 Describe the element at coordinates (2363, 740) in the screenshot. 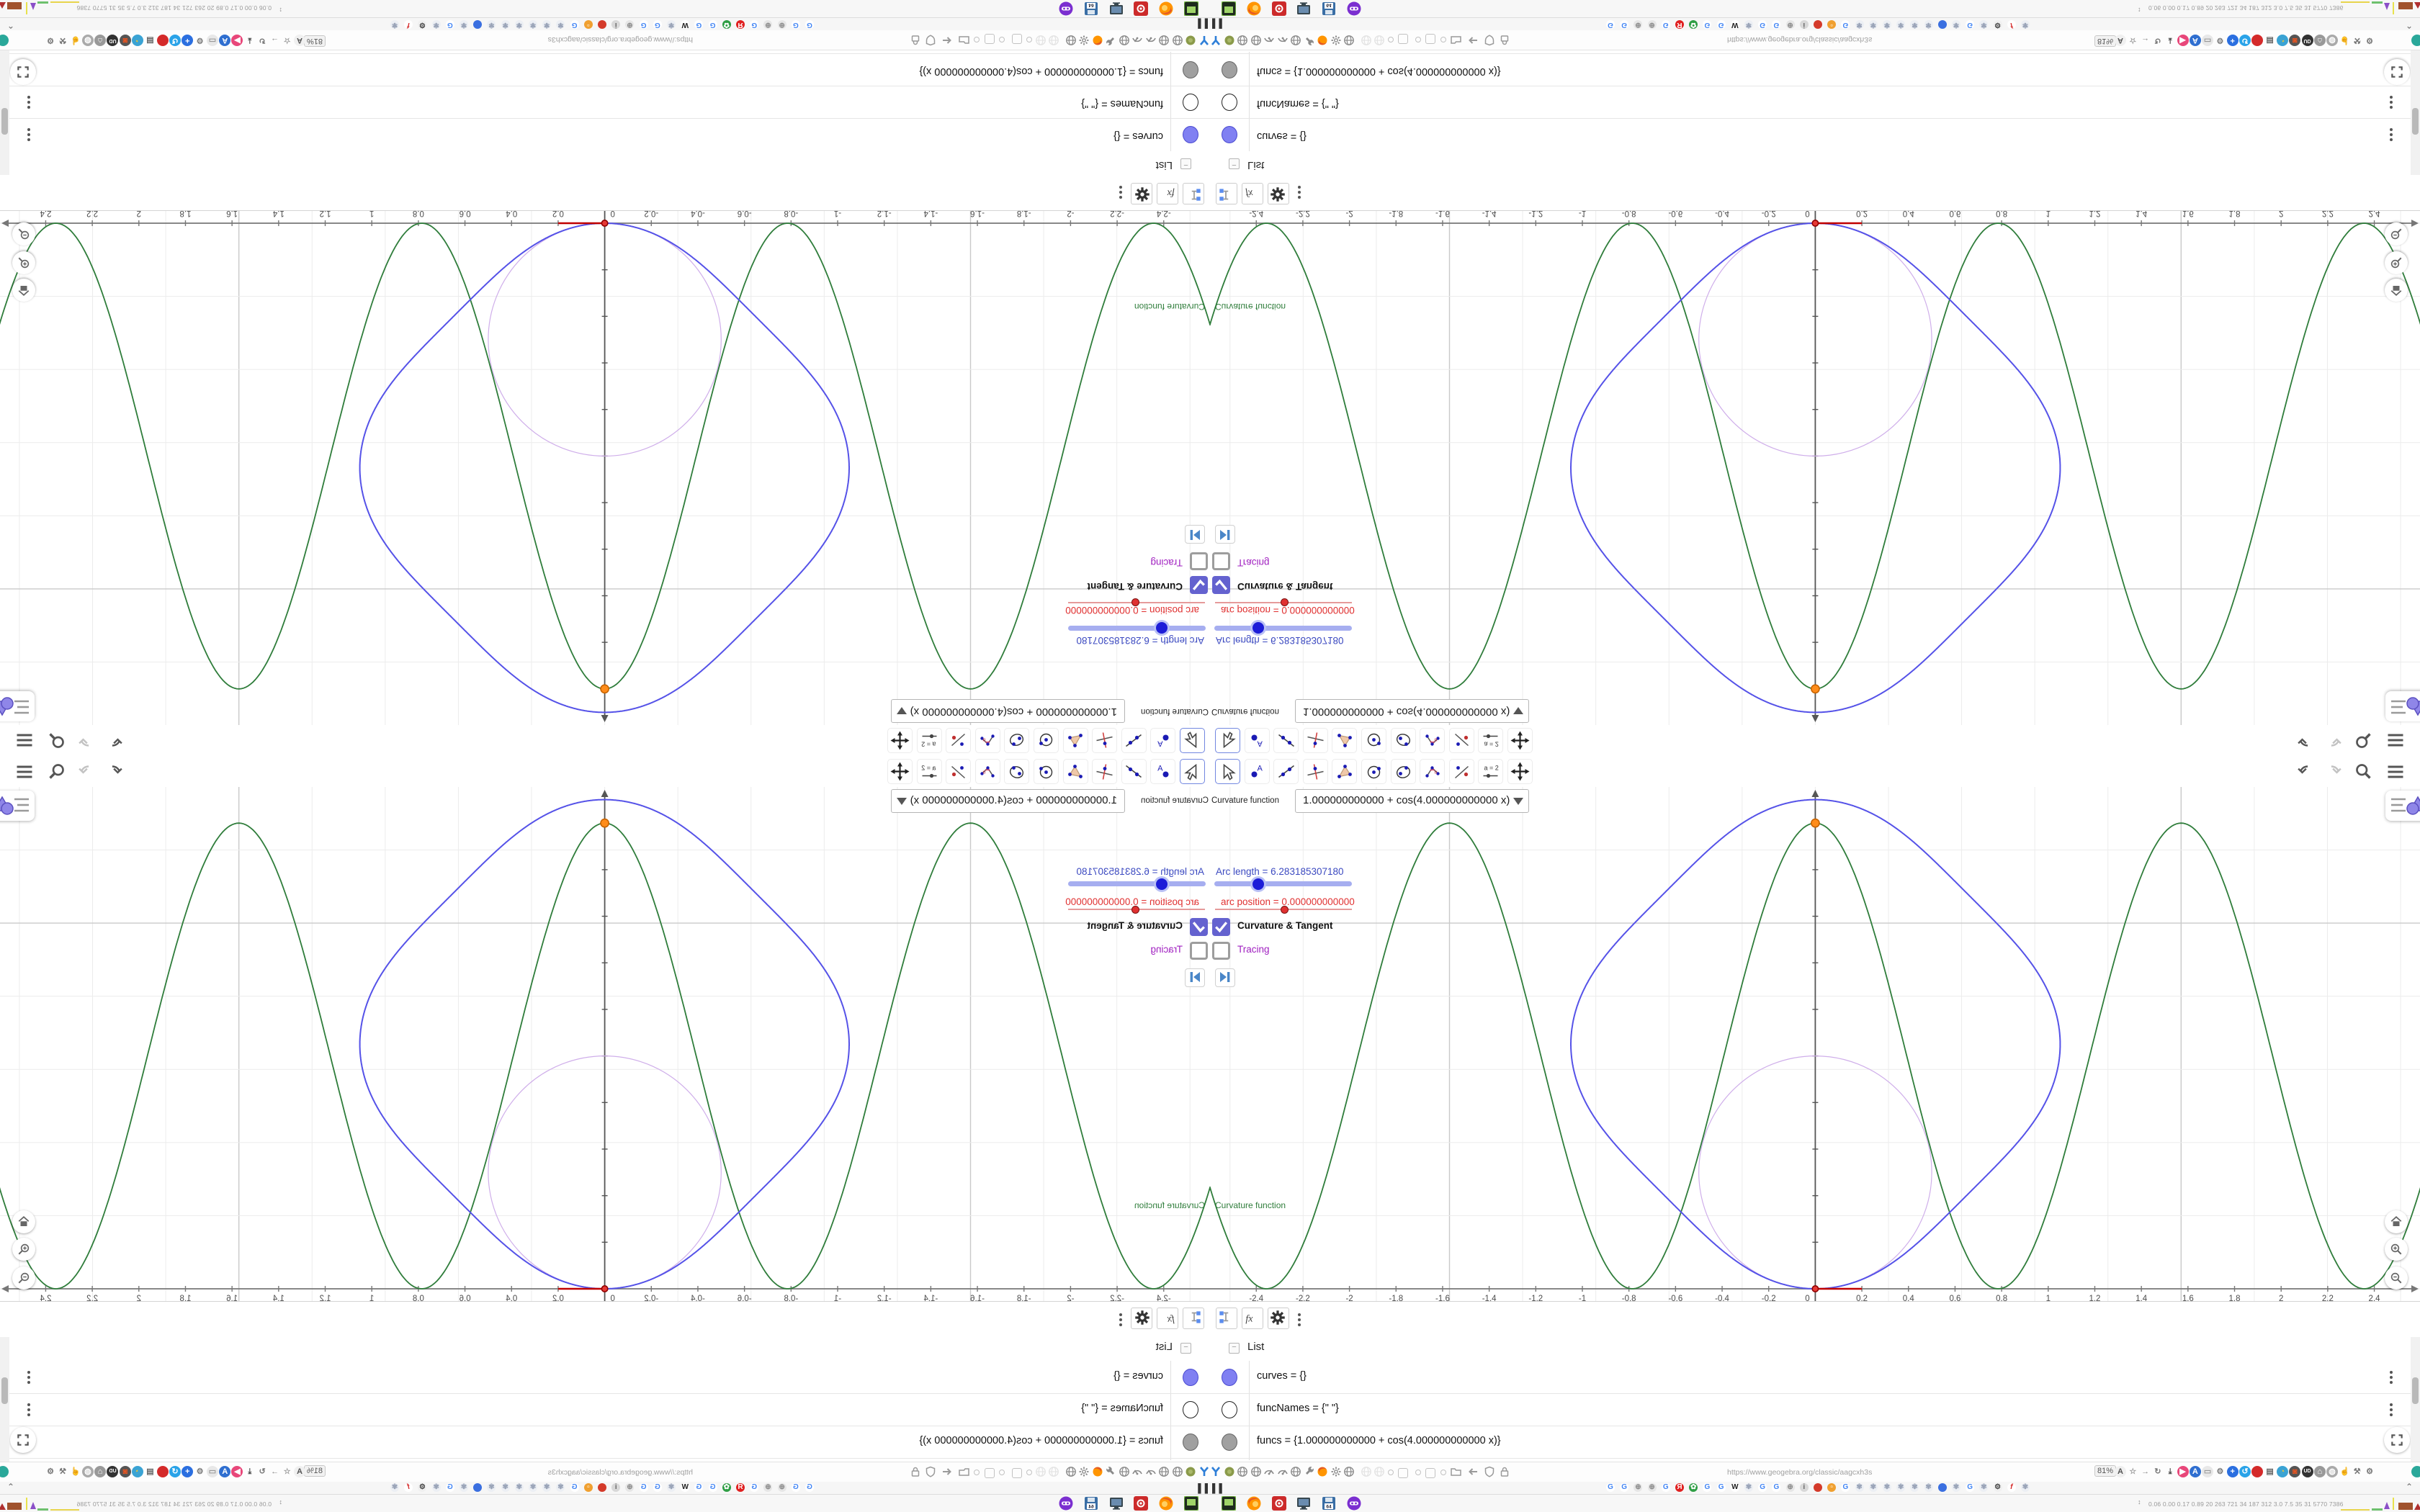

I see `search-icon` at that location.